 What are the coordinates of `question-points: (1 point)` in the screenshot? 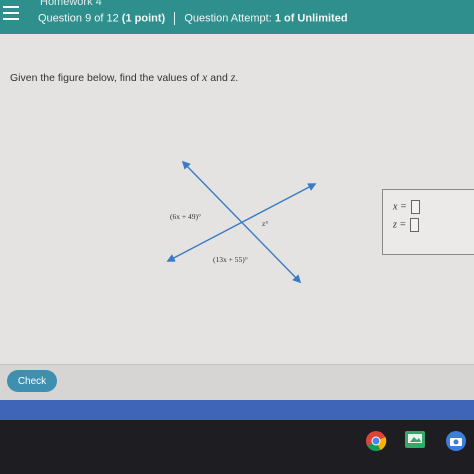 It's located at (143, 18).